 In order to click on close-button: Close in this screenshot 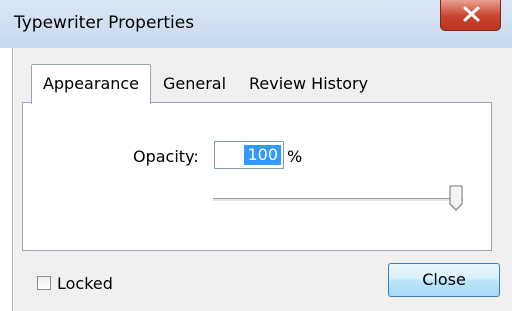, I will do `click(444, 280)`.